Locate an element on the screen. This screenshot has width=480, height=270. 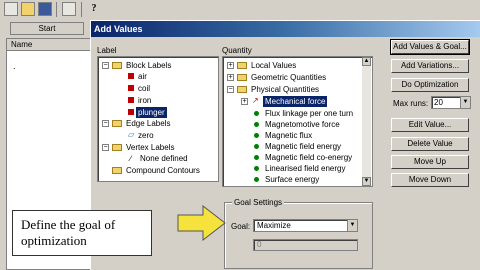
edge-icon: ▱ is located at coordinates (131, 134).